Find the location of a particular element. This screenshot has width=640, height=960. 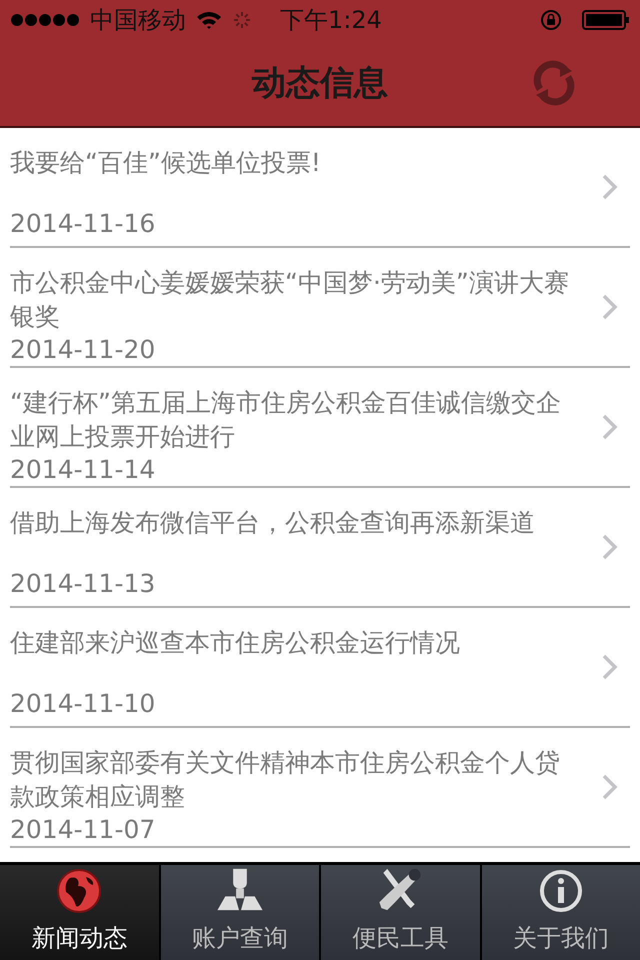

news-title: 住建部来沪巡查本市住房公积金运行情况 is located at coordinates (235, 643).